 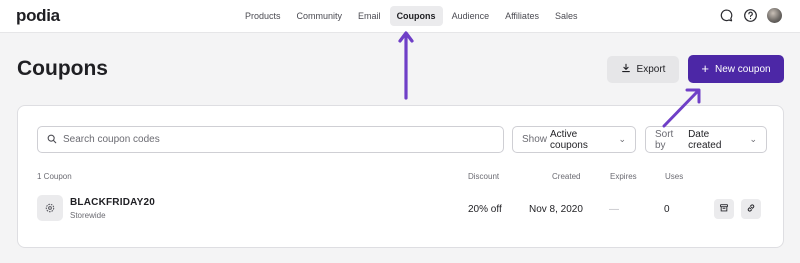 I want to click on podia-logo: podia, so click(x=38, y=16).